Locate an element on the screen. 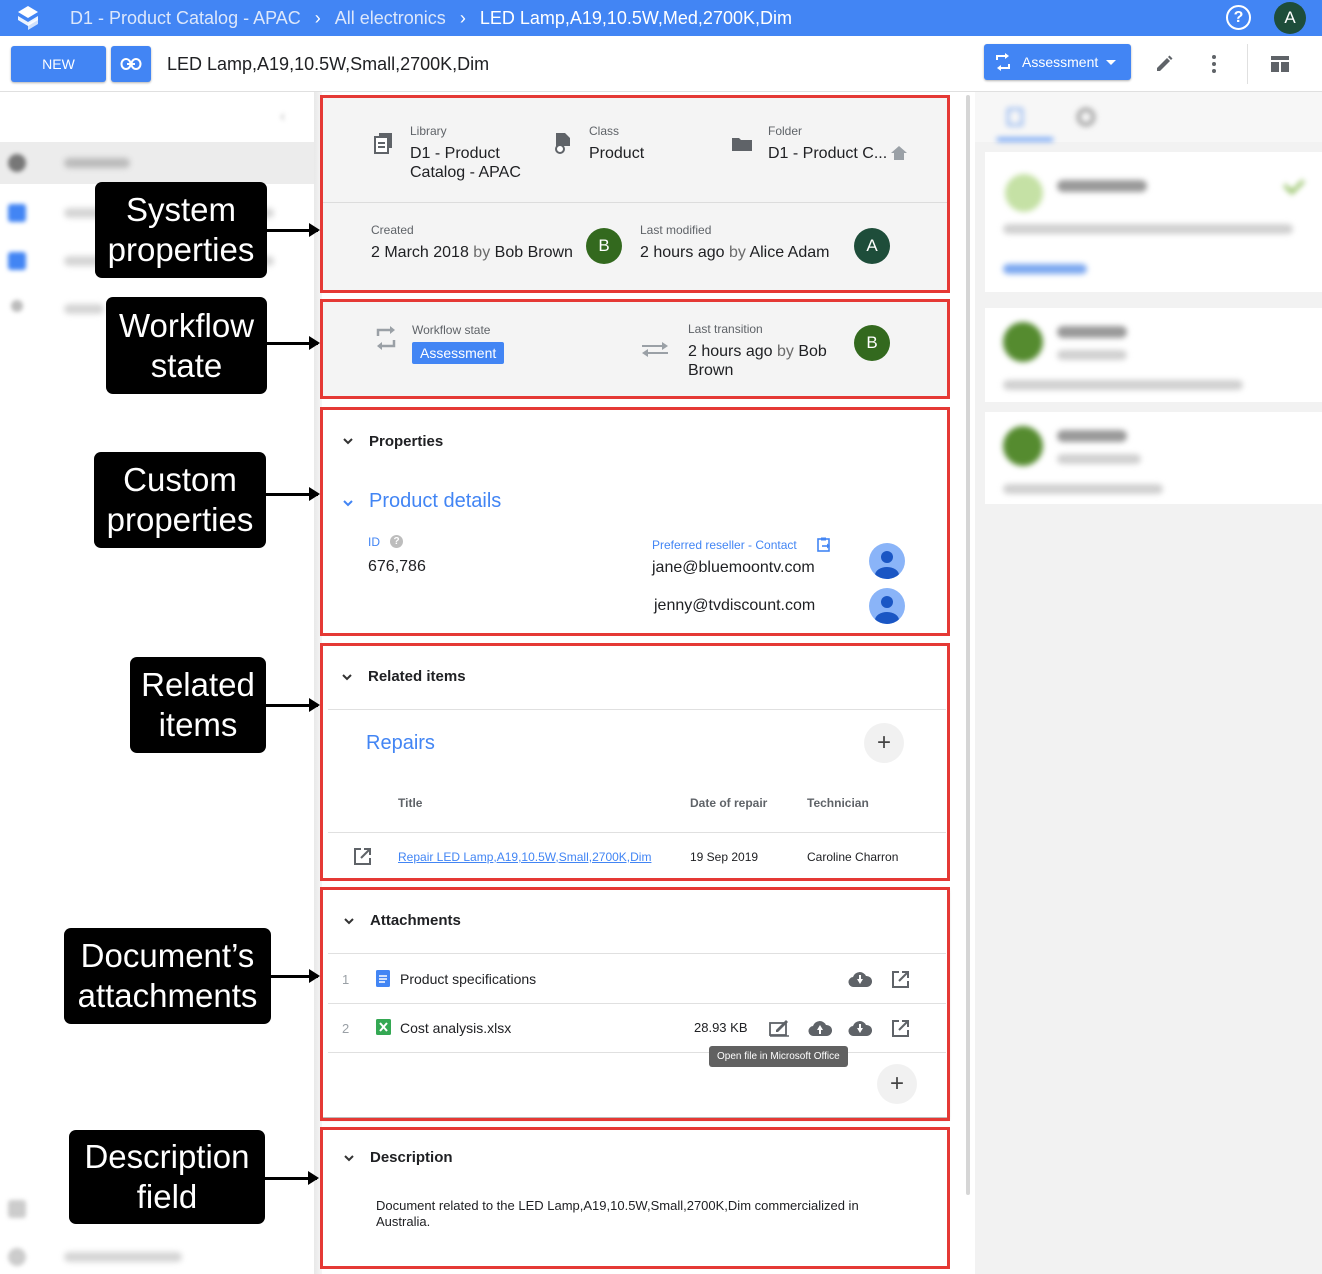 The width and height of the screenshot is (1322, 1274). class-label: Class is located at coordinates (604, 131).